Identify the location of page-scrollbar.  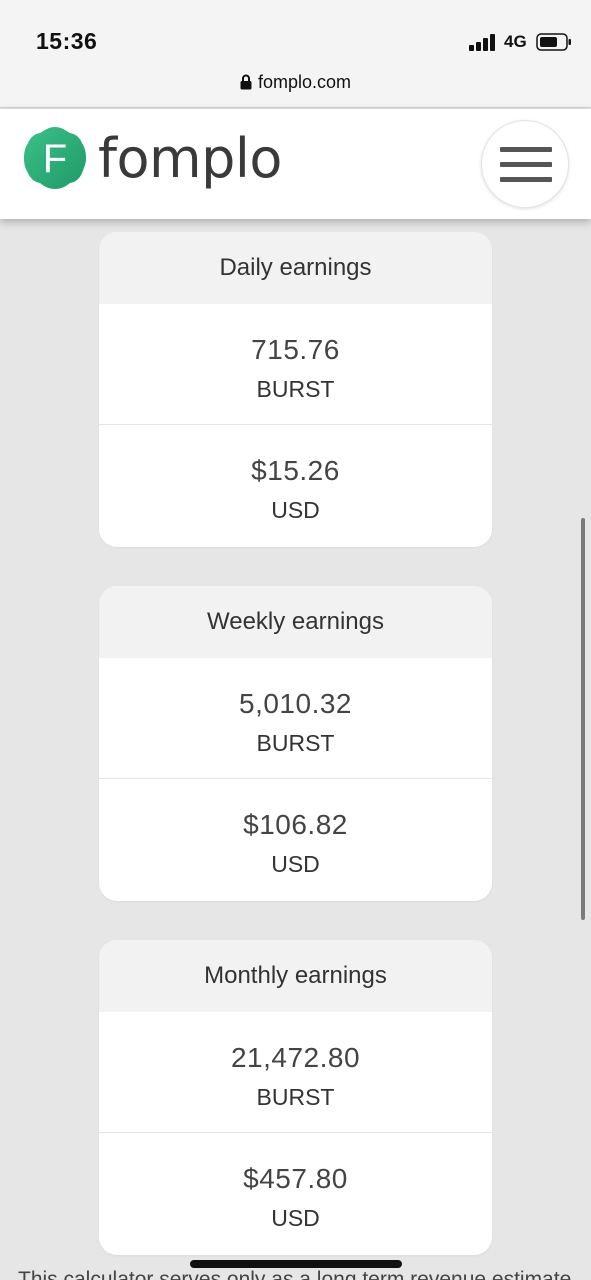
(583, 719).